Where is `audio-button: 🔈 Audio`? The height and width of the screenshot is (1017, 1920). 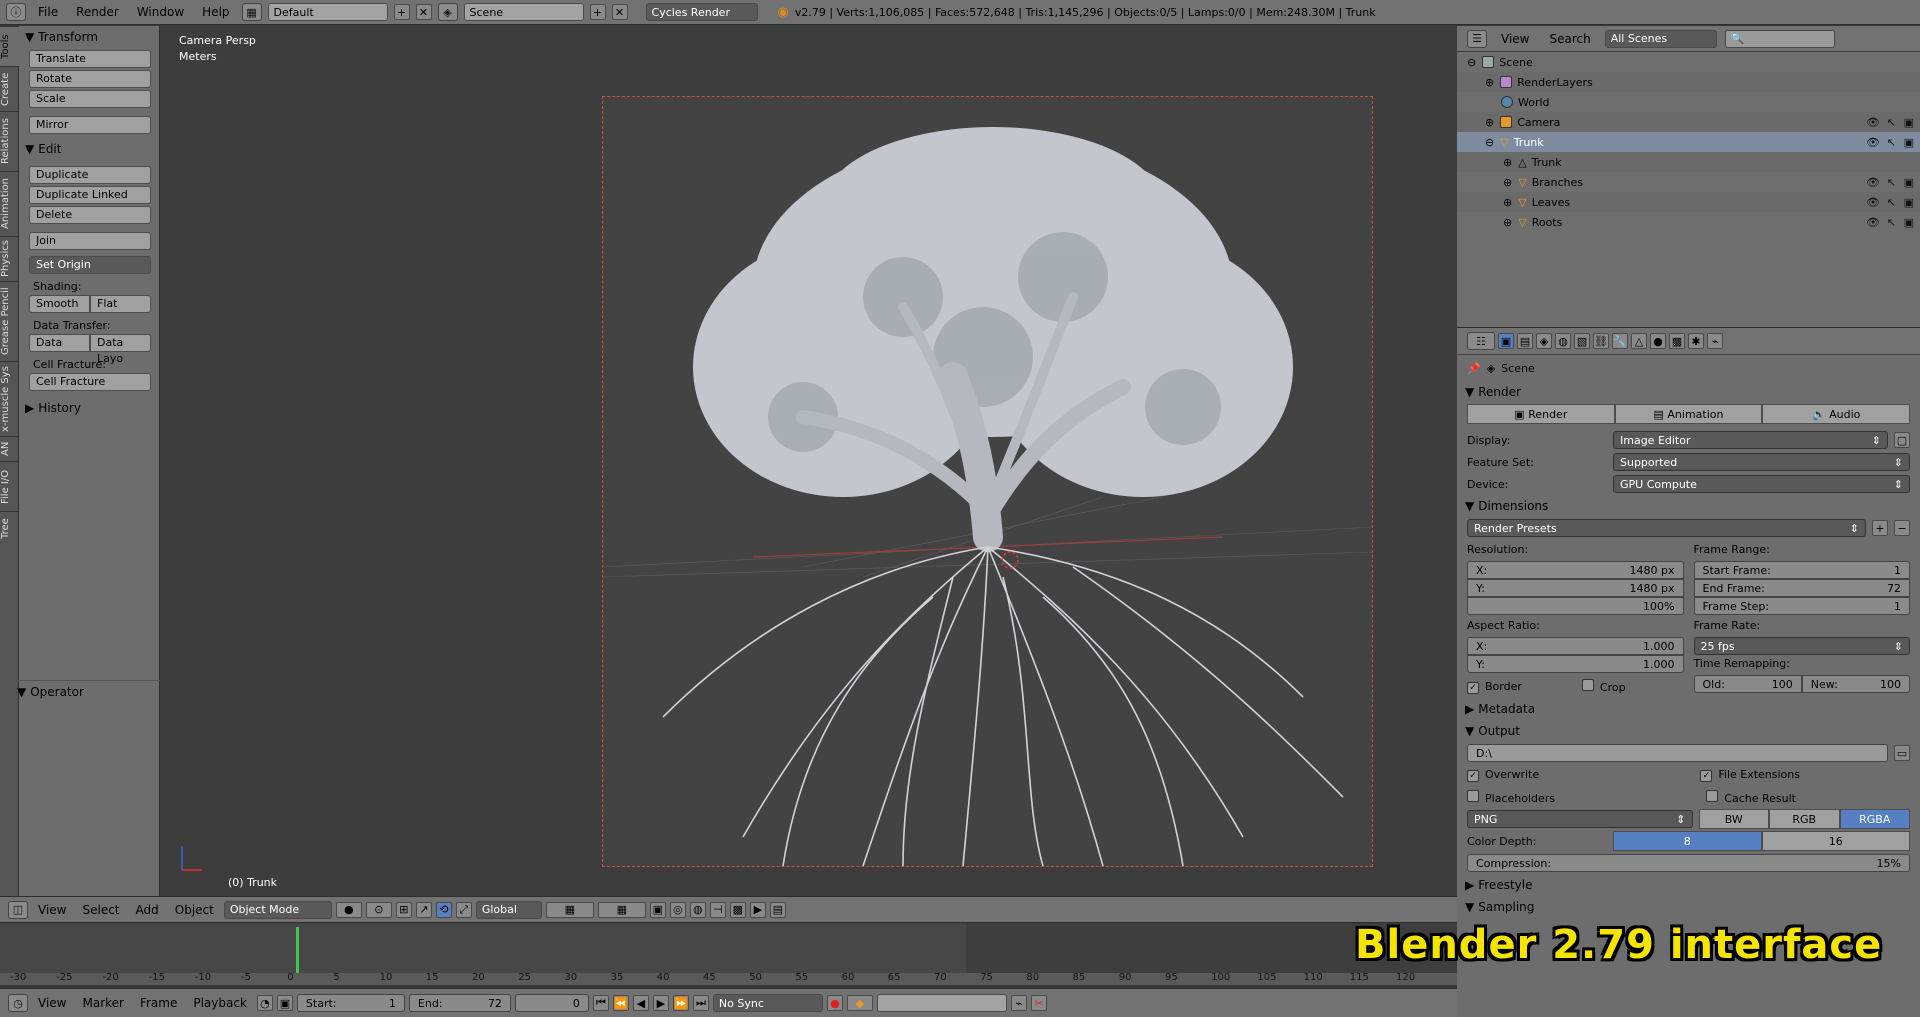 audio-button: 🔈 Audio is located at coordinates (1836, 414).